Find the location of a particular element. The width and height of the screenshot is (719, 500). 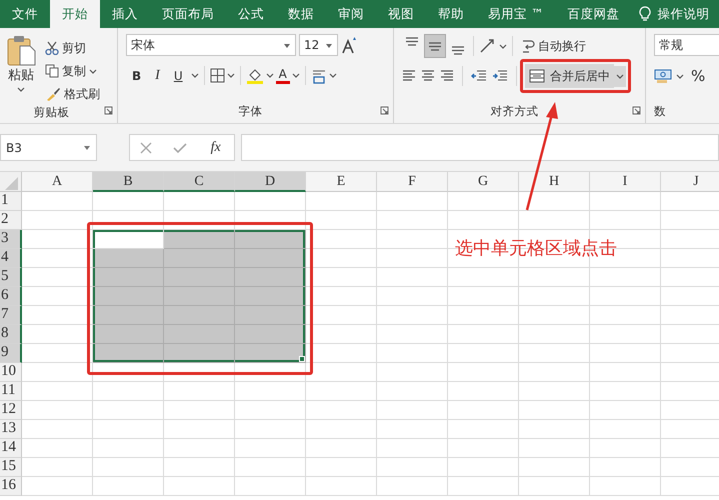

column-header: C is located at coordinates (199, 182).